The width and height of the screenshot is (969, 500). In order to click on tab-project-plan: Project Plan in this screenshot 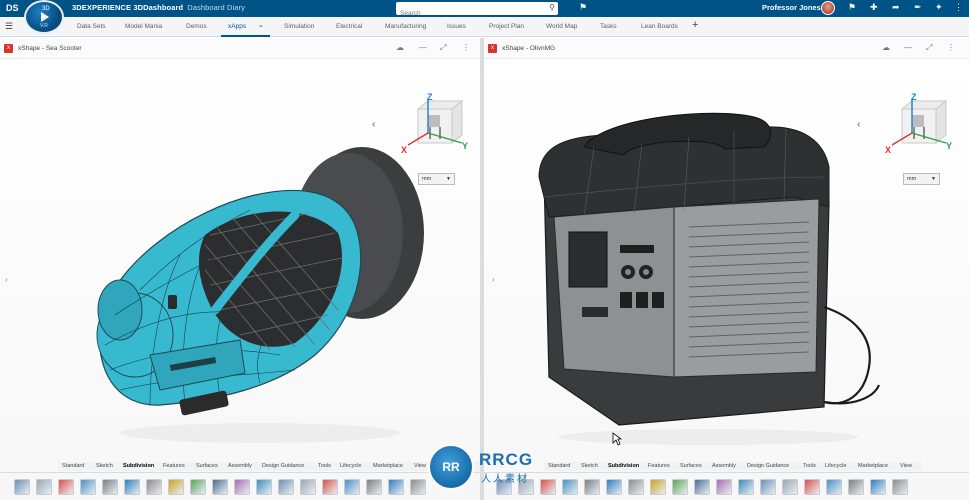, I will do `click(506, 26)`.